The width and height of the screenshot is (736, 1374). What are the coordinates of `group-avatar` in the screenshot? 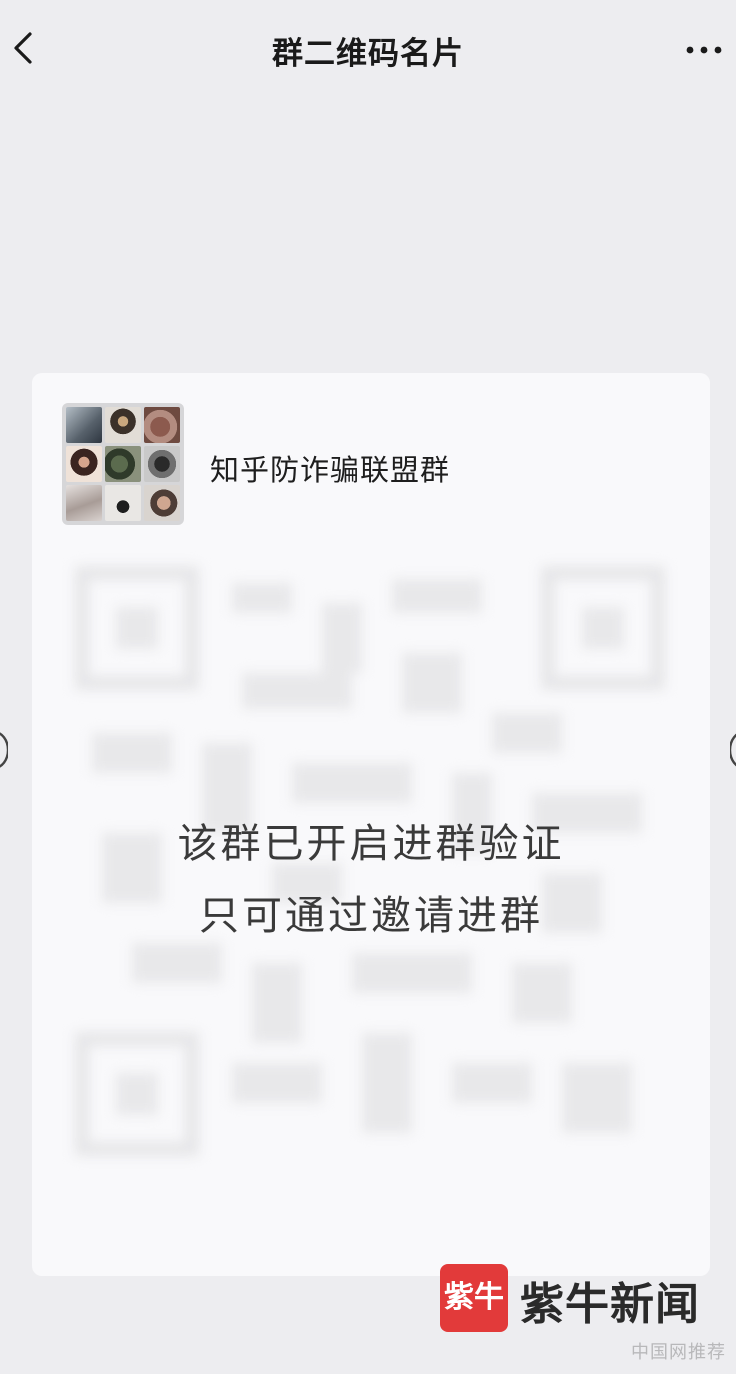 It's located at (123, 464).